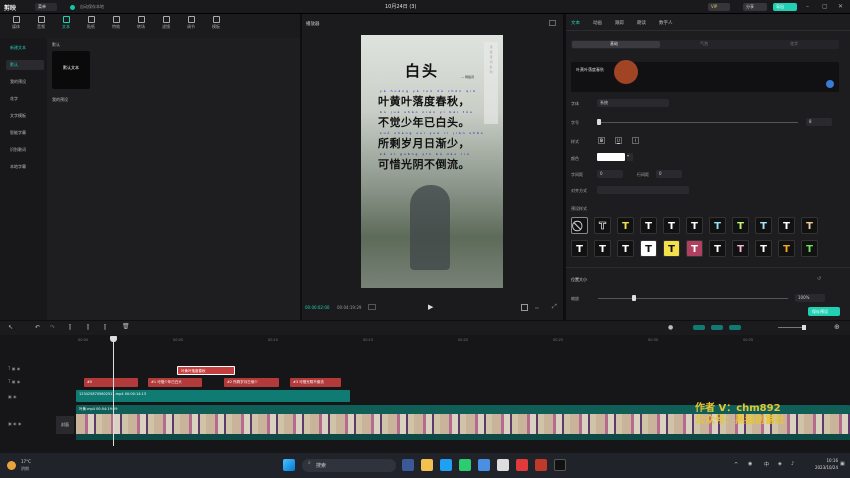 The image size is (850, 478). What do you see at coordinates (579, 225) in the screenshot?
I see `no-style-icon: ⃠` at bounding box center [579, 225].